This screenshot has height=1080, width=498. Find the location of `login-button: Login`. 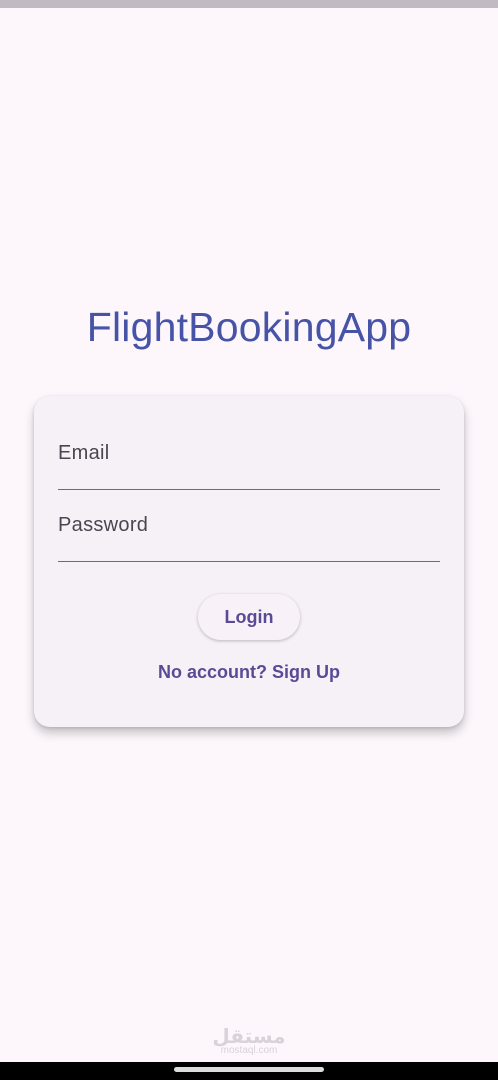

login-button: Login is located at coordinates (249, 617).